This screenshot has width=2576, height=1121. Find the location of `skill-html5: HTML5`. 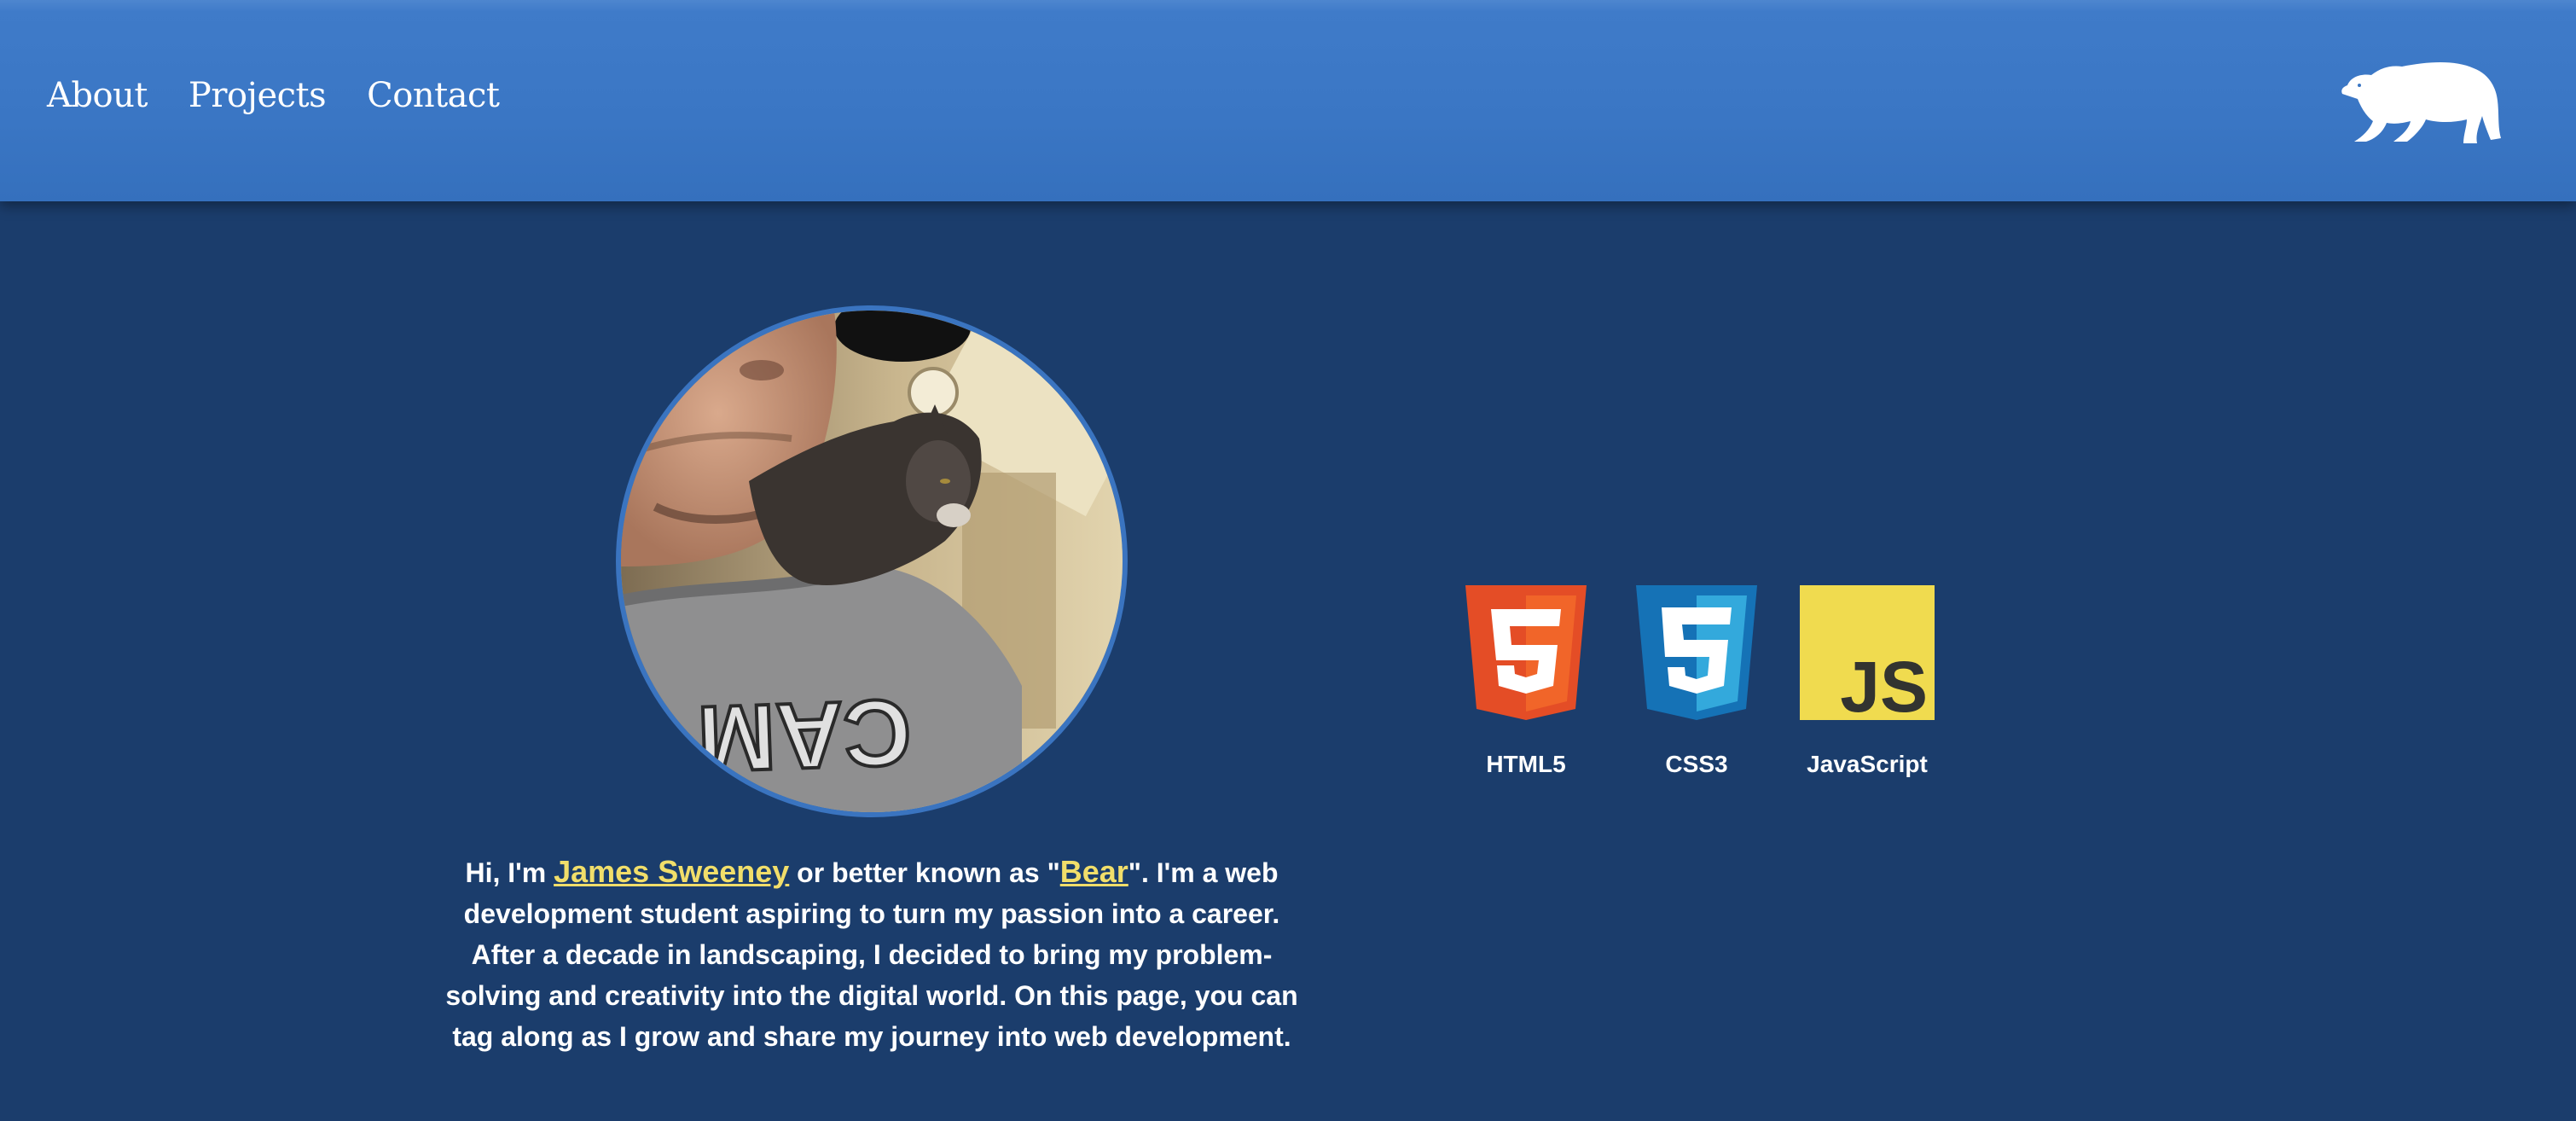

skill-html5: HTML5 is located at coordinates (1526, 681).